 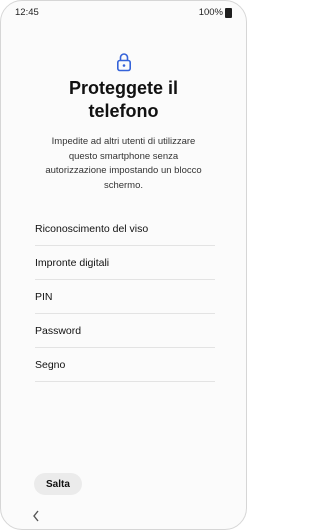 I want to click on option-label: Password, so click(x=58, y=330).